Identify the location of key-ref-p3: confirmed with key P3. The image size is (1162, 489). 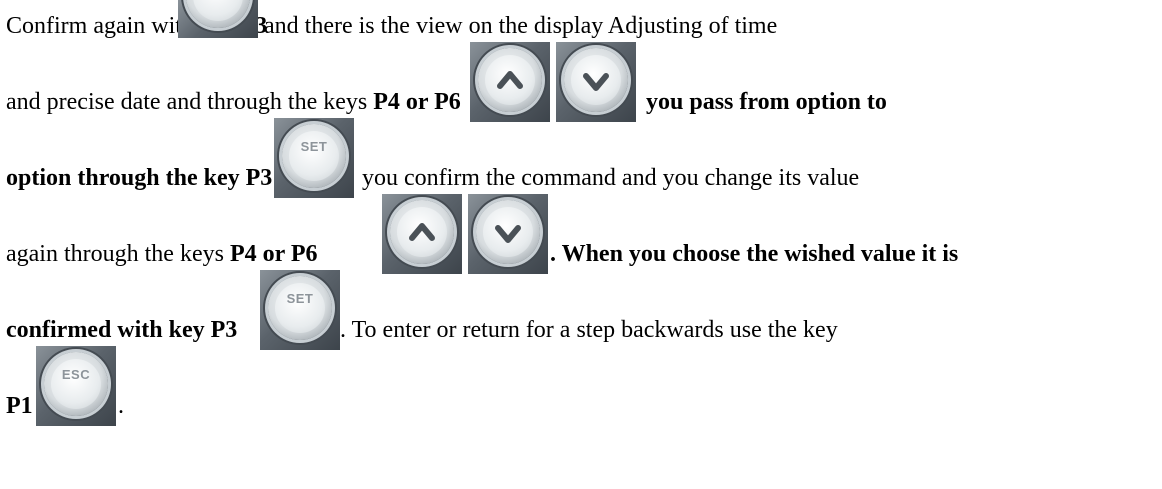
(122, 330).